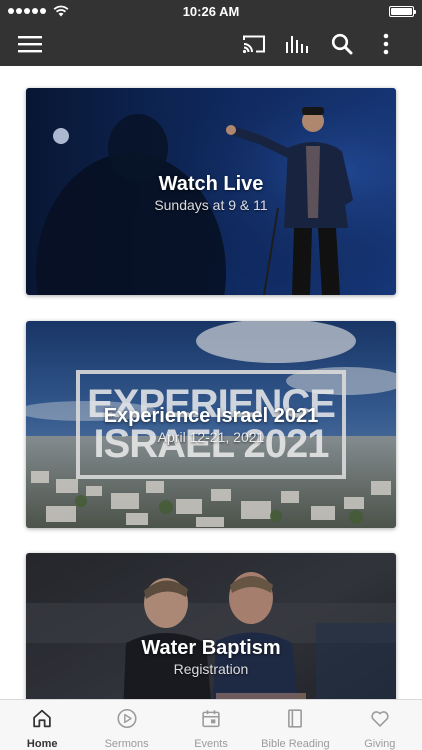 This screenshot has width=422, height=750. What do you see at coordinates (38, 11) in the screenshot?
I see `signal-strength-icon` at bounding box center [38, 11].